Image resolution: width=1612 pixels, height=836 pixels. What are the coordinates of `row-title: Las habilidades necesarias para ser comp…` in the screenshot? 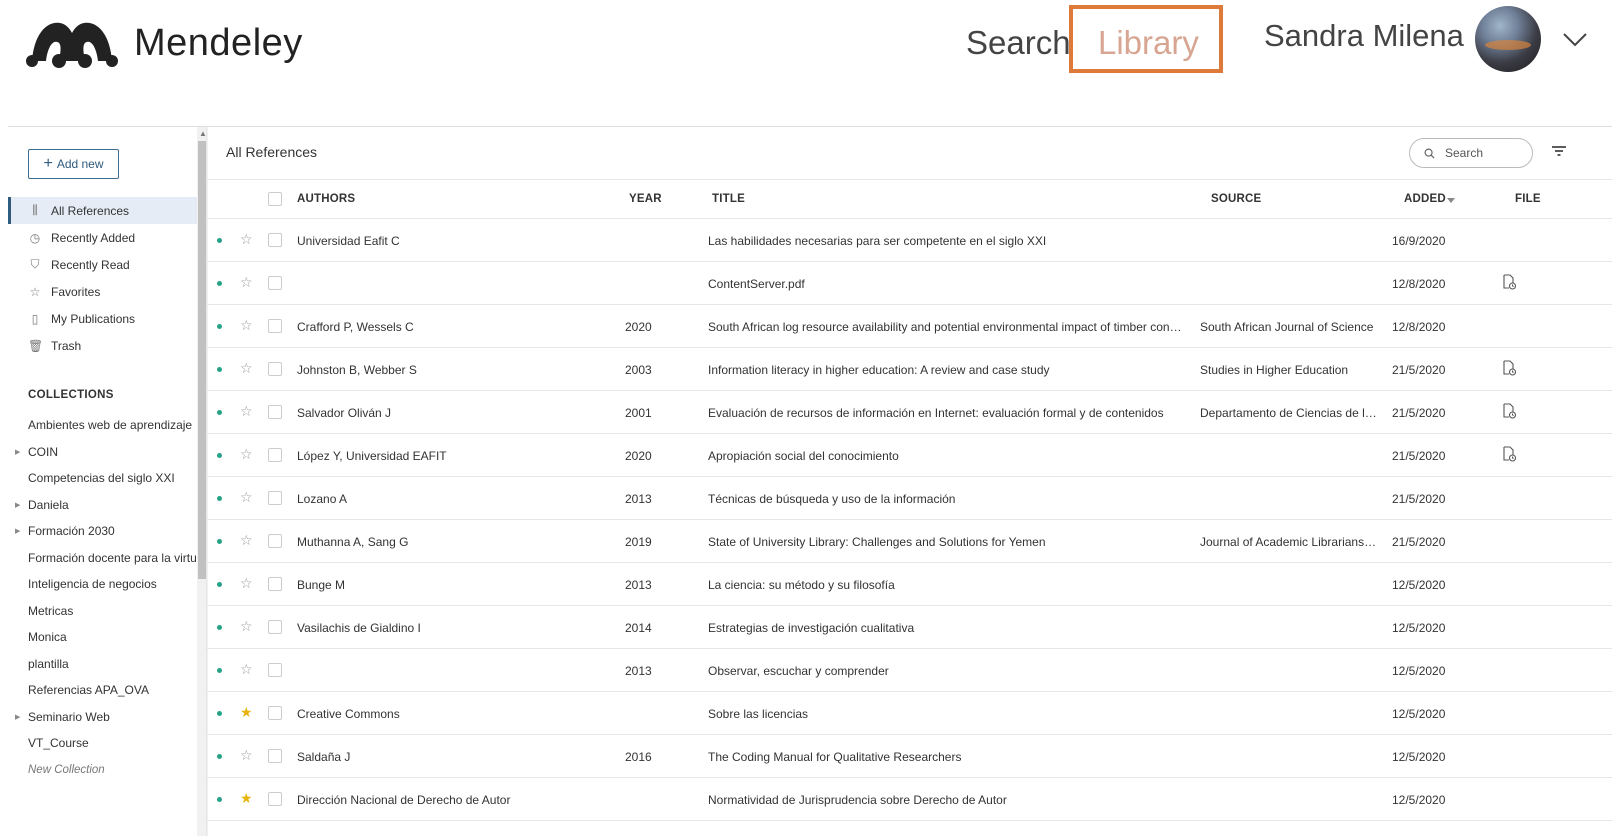 It's located at (947, 241).